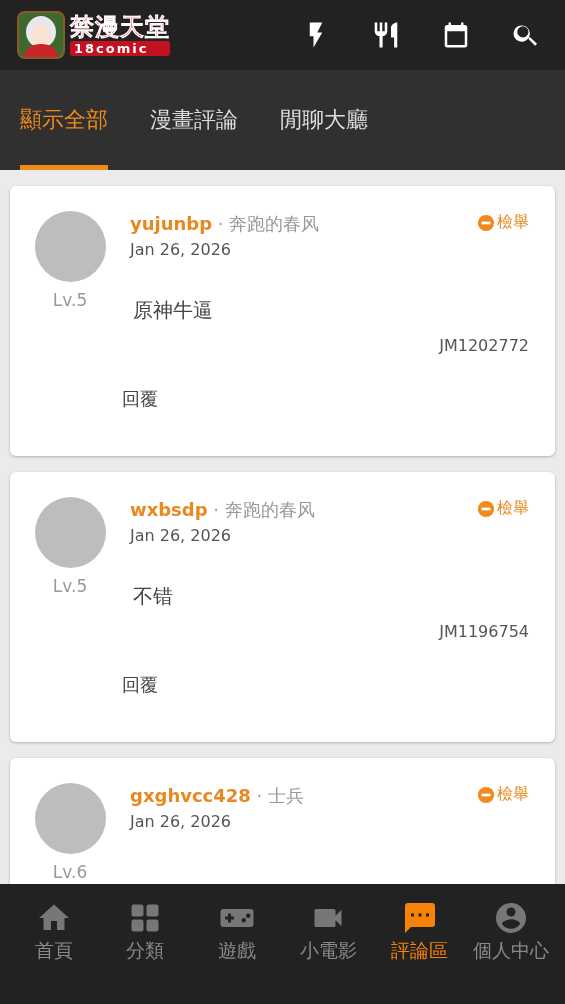 This screenshot has width=565, height=1004. Describe the element at coordinates (484, 631) in the screenshot. I see `comic-id: JM1196754` at that location.